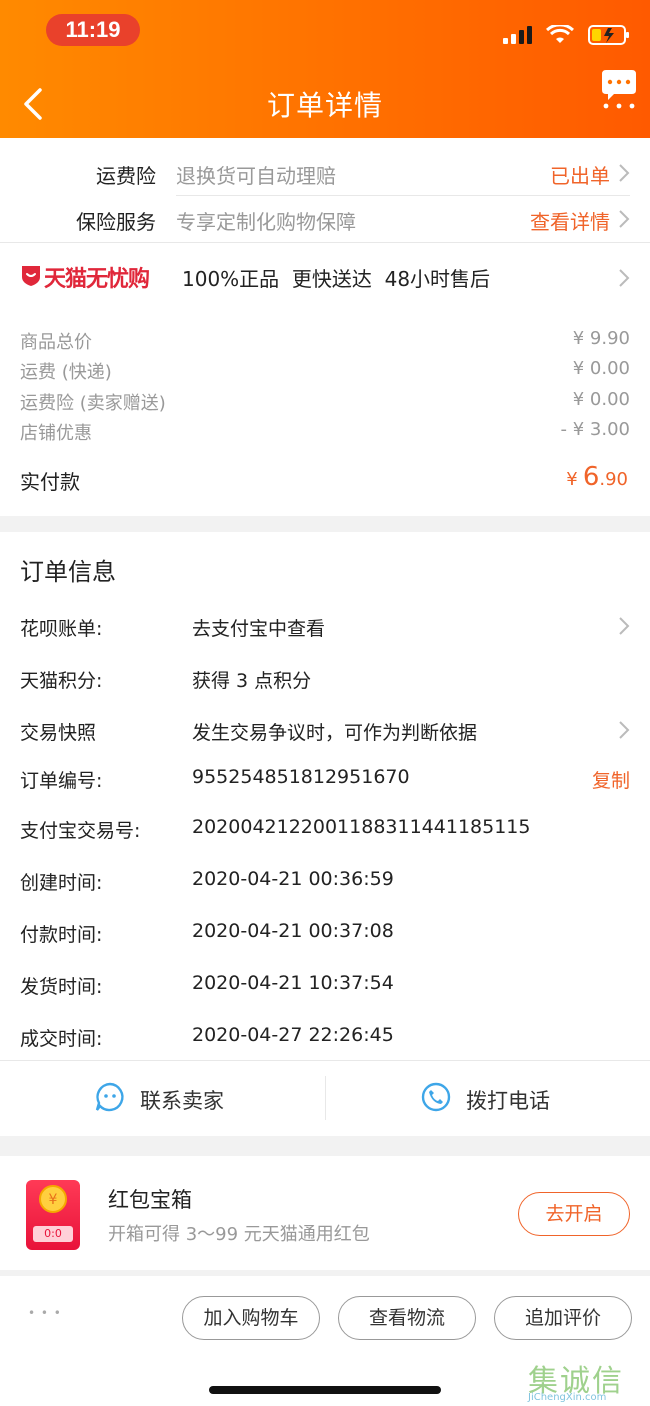  What do you see at coordinates (293, 1035) in the screenshot?
I see `info-value: 2020-04-27 22:26:45` at bounding box center [293, 1035].